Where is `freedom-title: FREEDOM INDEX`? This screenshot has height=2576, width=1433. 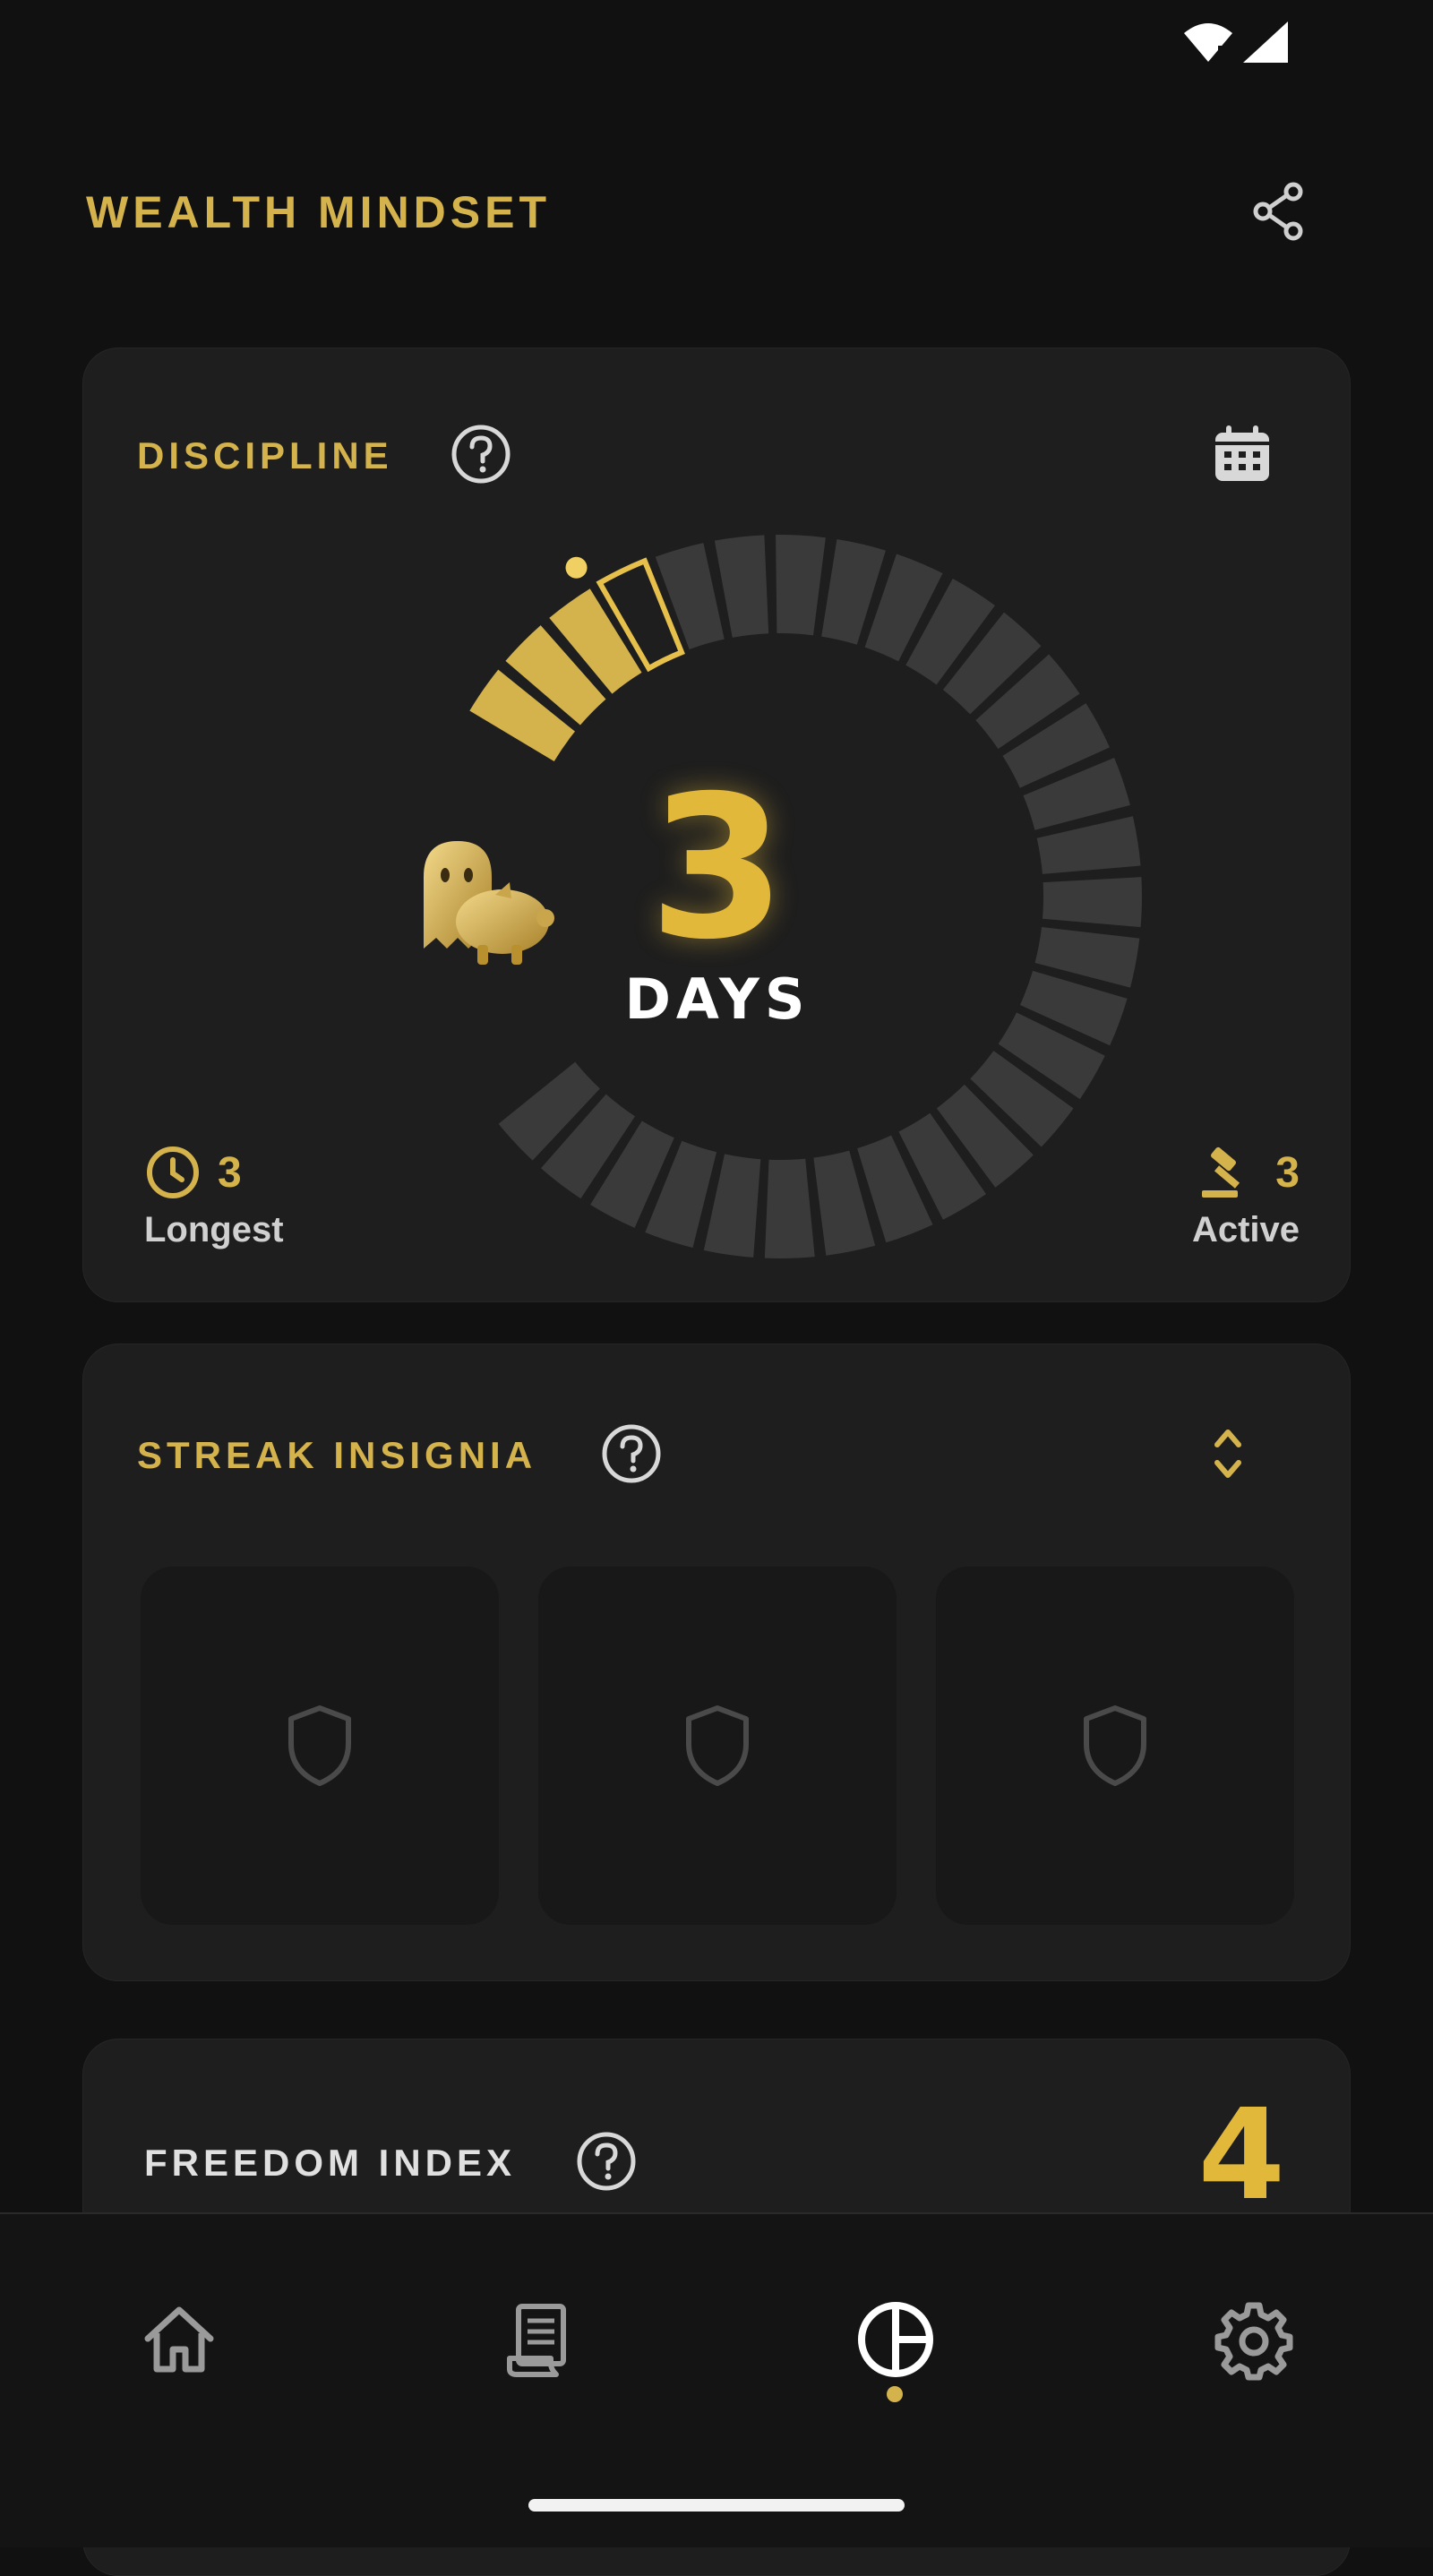
freedom-title: FREEDOM INDEX is located at coordinates (330, 2163).